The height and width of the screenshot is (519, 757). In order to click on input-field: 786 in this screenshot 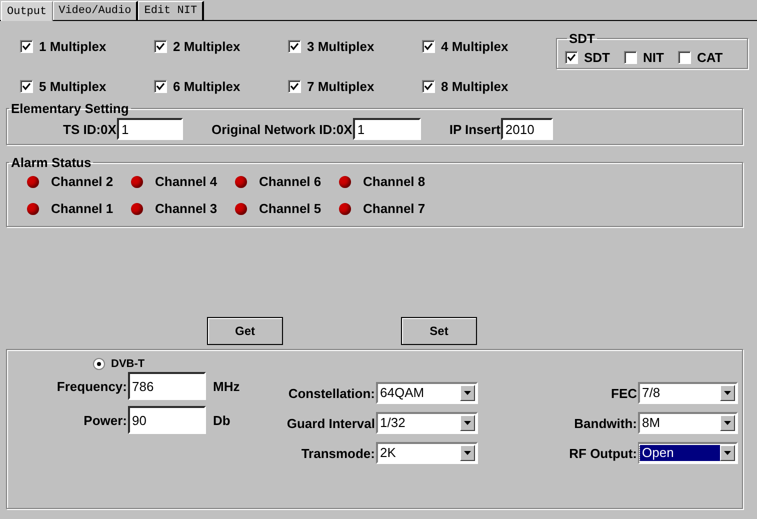, I will do `click(167, 386)`.